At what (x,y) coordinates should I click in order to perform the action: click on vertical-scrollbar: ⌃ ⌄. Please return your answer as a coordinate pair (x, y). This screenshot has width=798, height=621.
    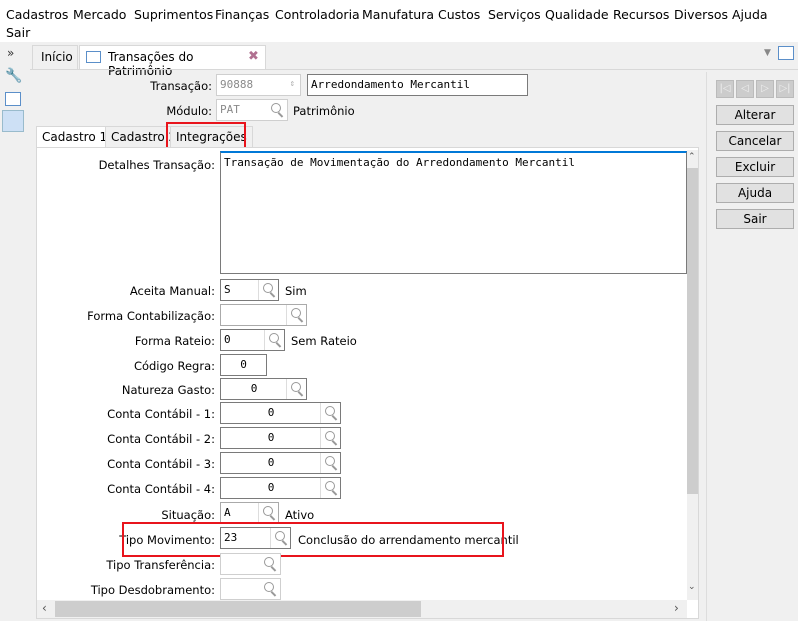
    Looking at the image, I should click on (692, 375).